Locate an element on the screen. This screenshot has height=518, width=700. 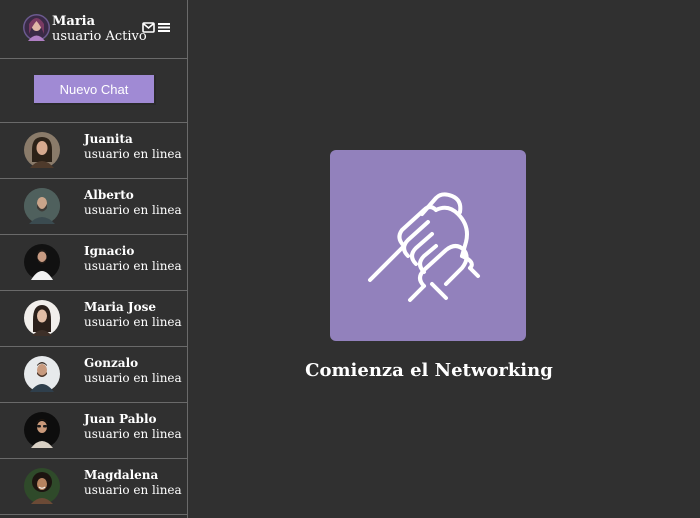
hero-card is located at coordinates (428, 245).